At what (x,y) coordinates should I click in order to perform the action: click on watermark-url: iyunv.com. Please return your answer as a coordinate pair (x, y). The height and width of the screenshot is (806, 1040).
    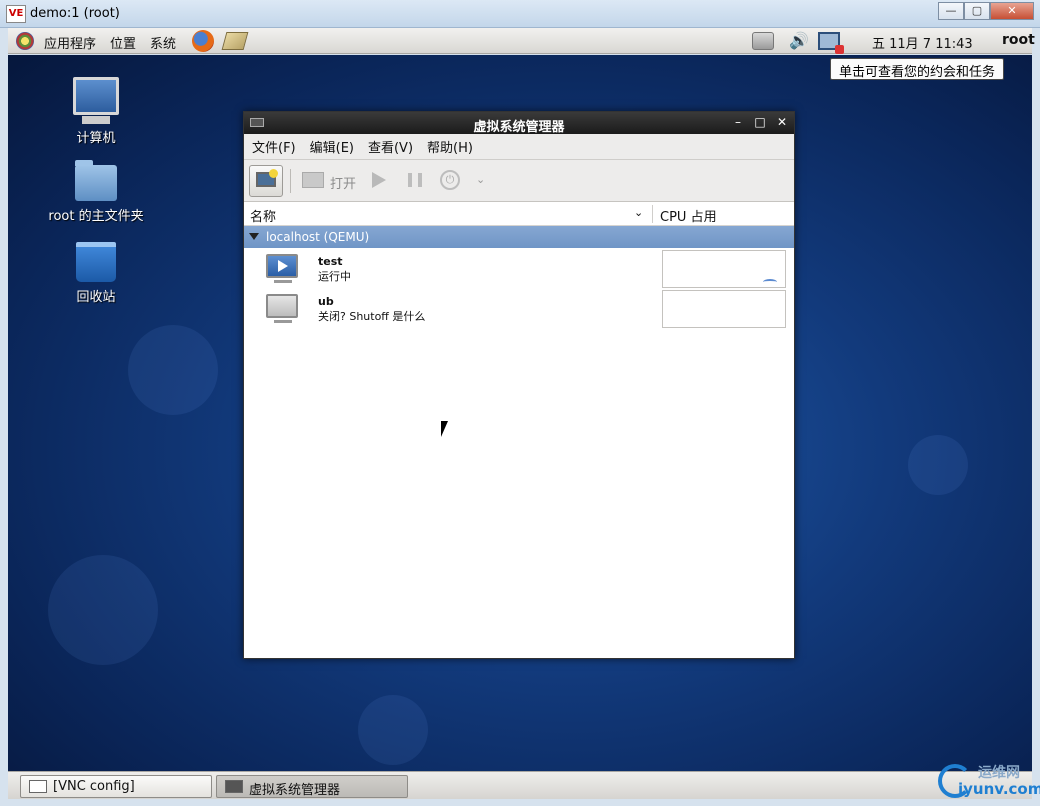
    Looking at the image, I should click on (999, 789).